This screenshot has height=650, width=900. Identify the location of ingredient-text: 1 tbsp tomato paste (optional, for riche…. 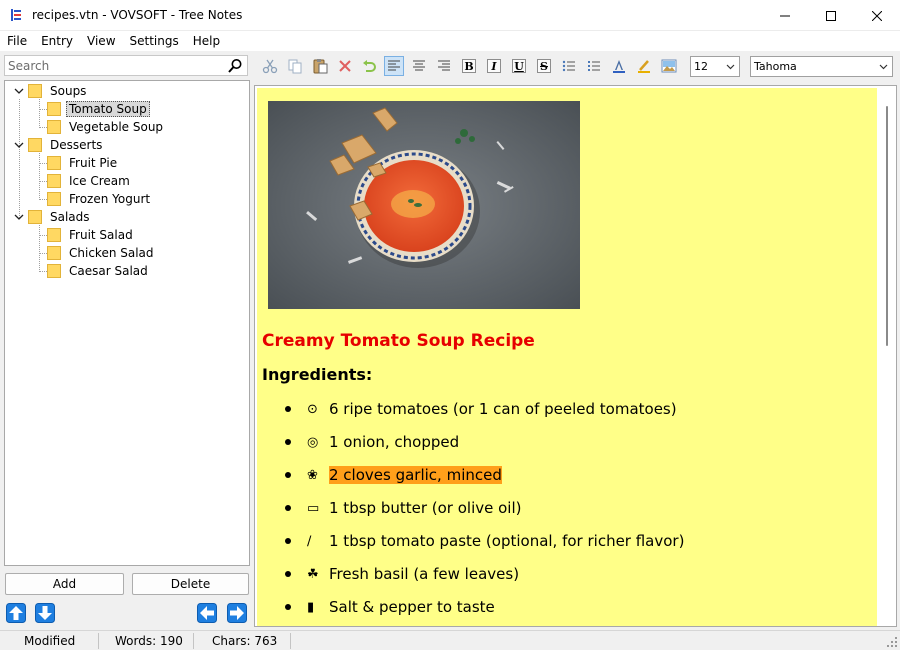
(507, 541).